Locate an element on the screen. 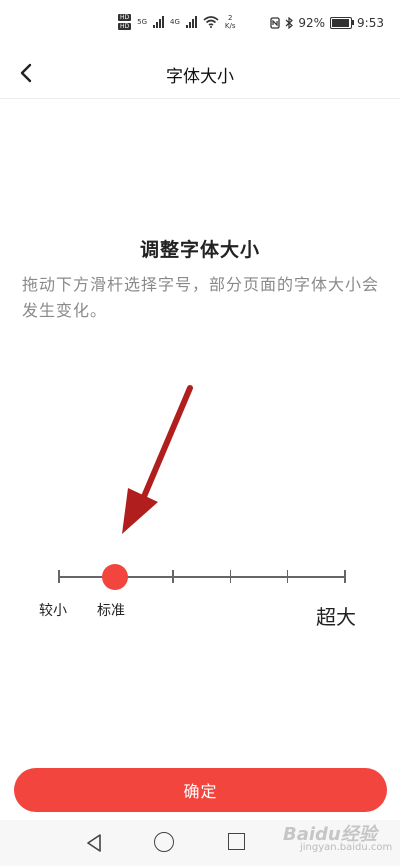 Image resolution: width=400 pixels, height=866 pixels. speed-unit: K/s is located at coordinates (230, 26).